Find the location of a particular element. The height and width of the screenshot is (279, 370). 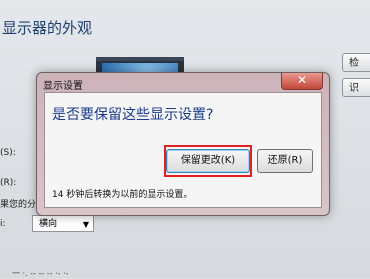

resolution-label: (R): is located at coordinates (8, 183).